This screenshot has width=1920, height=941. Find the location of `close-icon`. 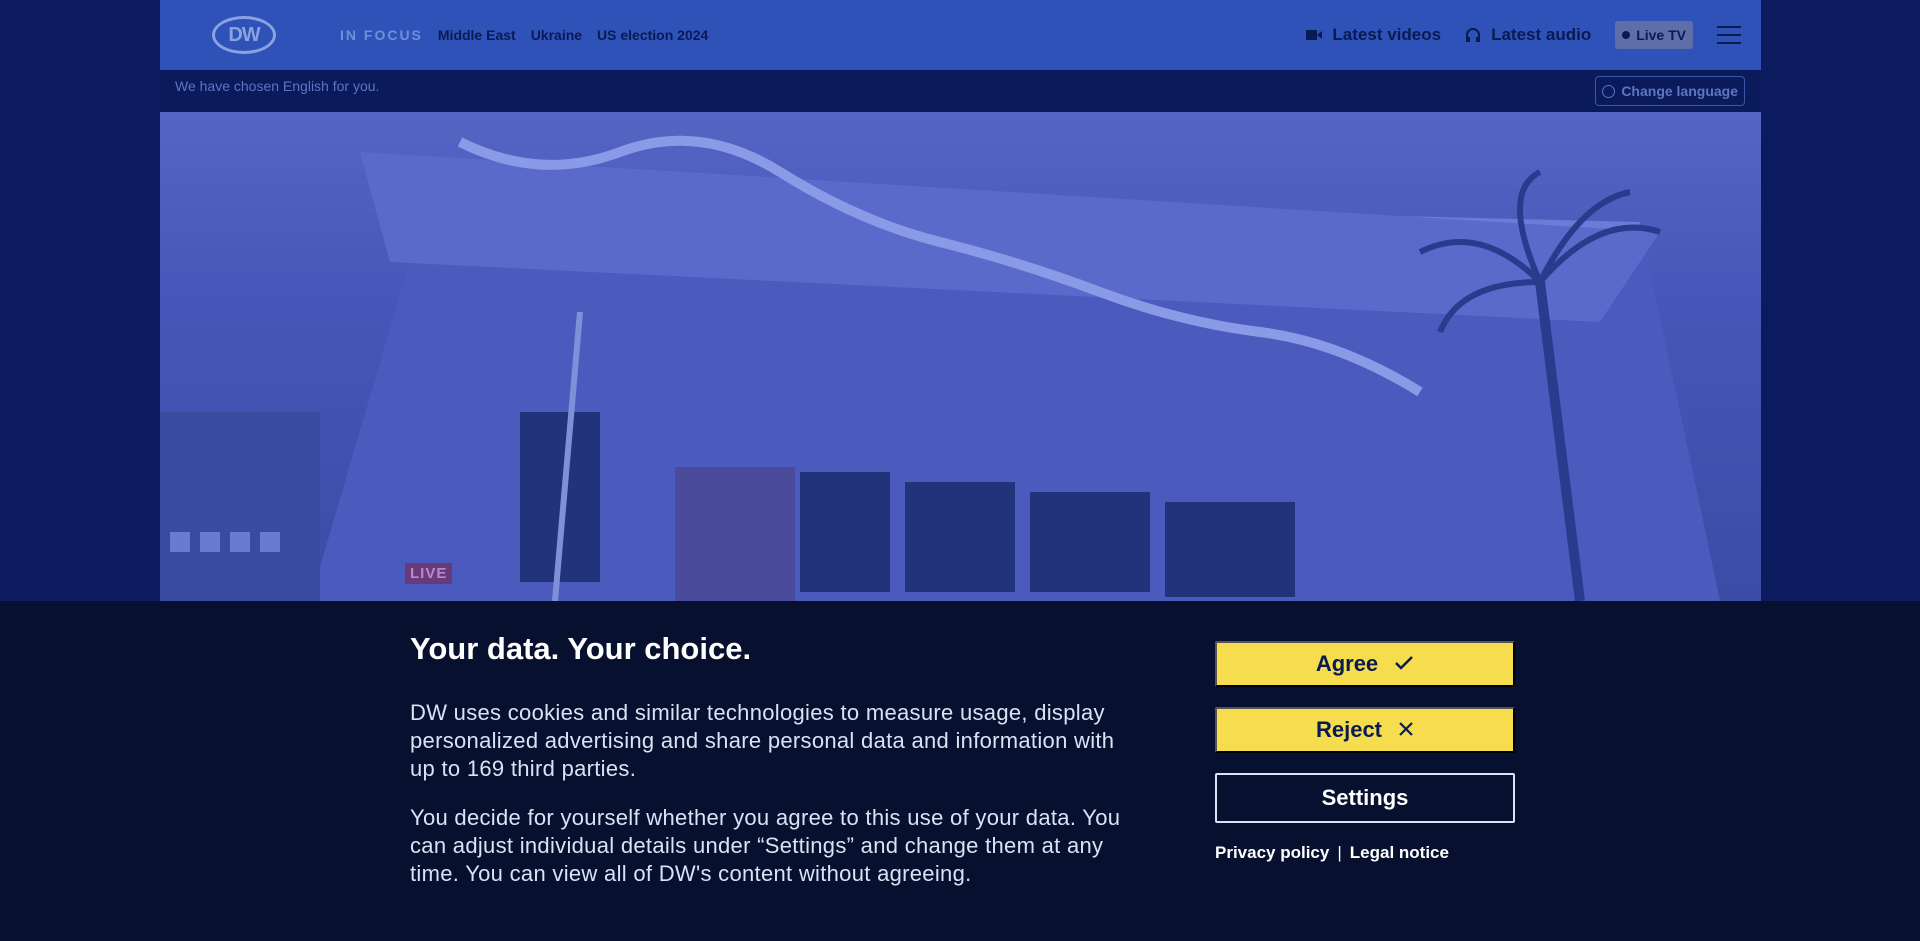

close-icon is located at coordinates (1406, 730).